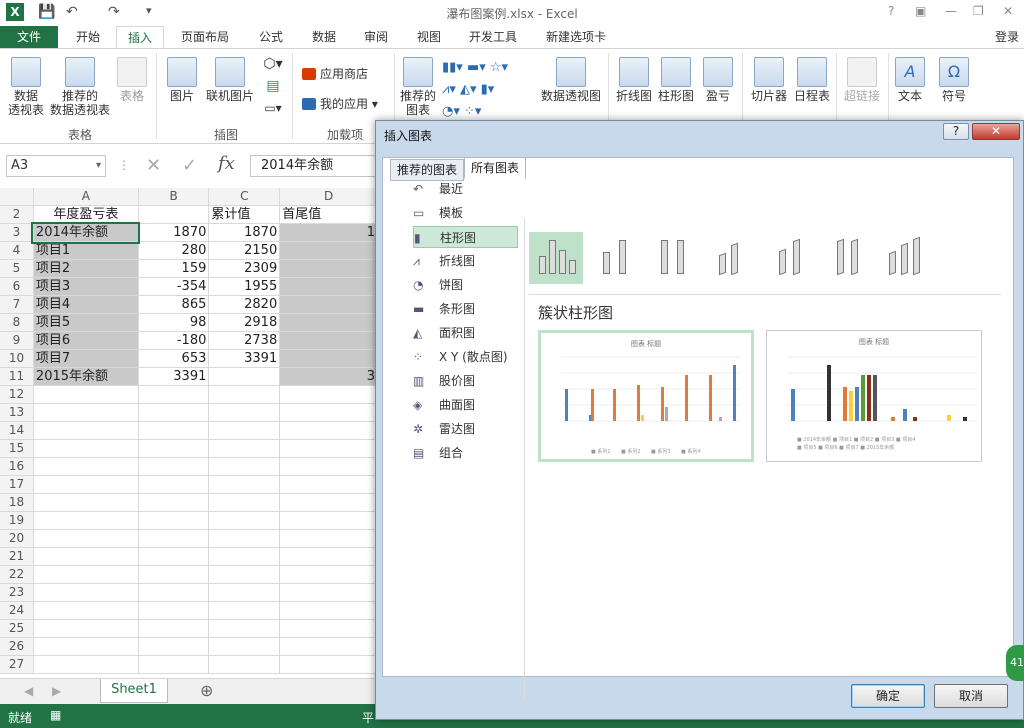 The width and height of the screenshot is (1024, 728). I want to click on column-header-c: C, so click(244, 197).